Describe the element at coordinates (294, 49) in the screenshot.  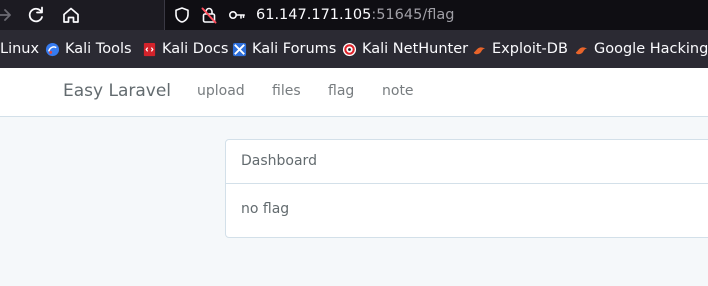
I see `bookmark-label: Kali Forums` at that location.